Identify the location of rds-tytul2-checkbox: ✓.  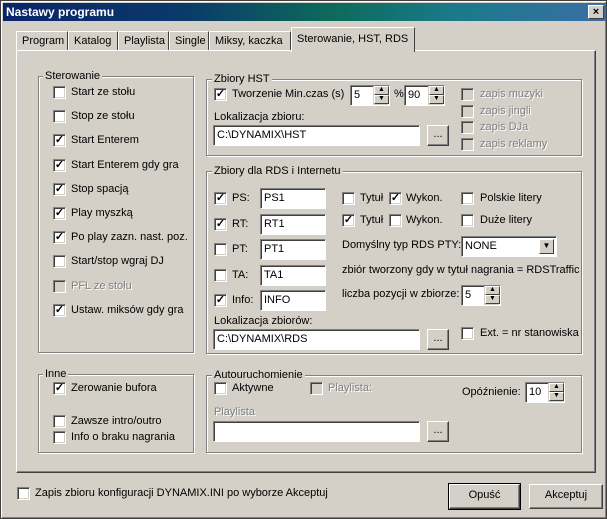
(348, 220).